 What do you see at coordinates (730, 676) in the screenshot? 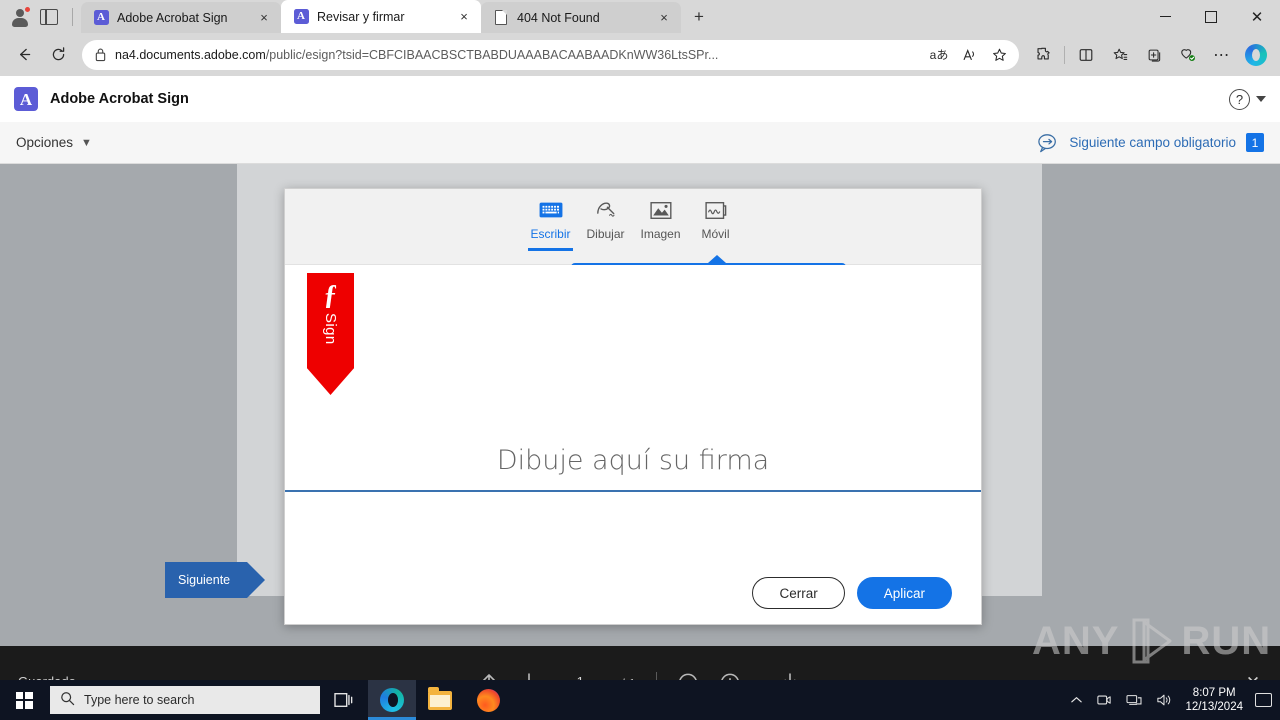
I see `zoom-in-icon` at bounding box center [730, 676].